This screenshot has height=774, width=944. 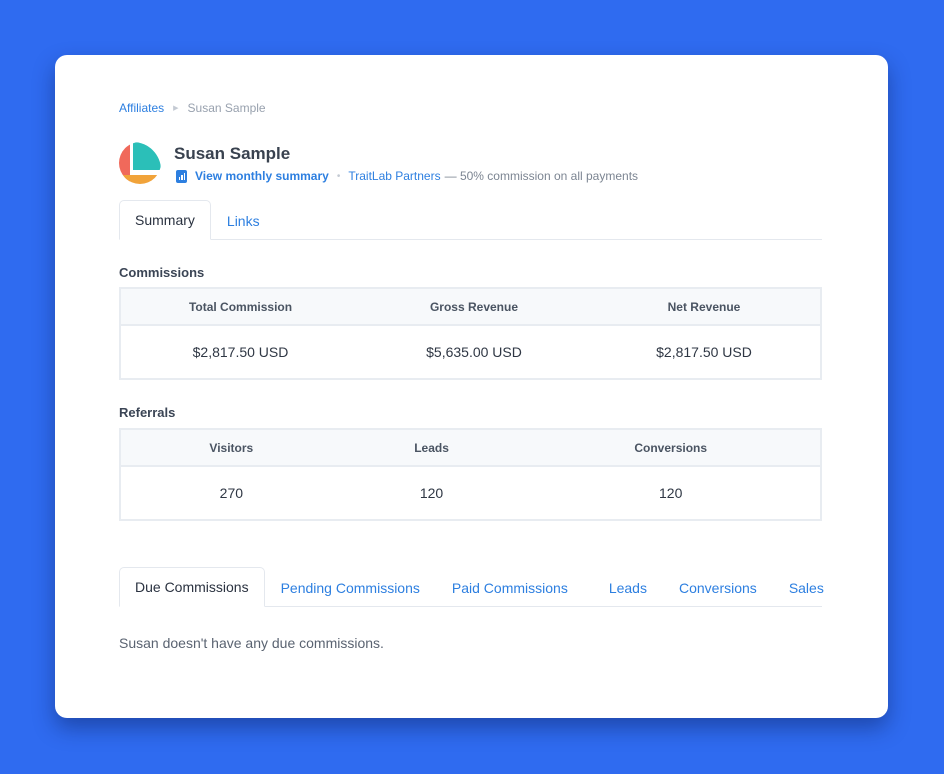 What do you see at coordinates (514, 587) in the screenshot?
I see `tab-paid-commissions: Paid Commissions` at bounding box center [514, 587].